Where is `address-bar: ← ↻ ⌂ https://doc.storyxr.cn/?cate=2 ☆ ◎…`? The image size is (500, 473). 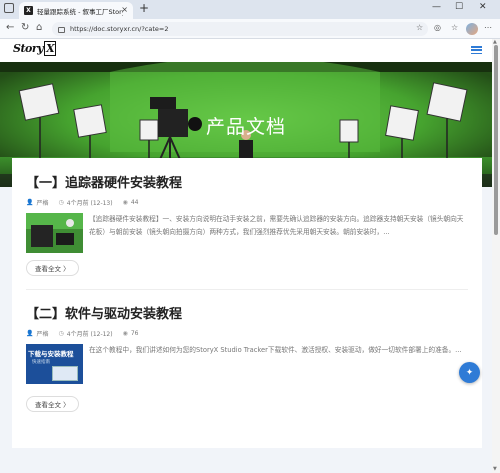 address-bar: ← ↻ ⌂ https://doc.storyxr.cn/?cate=2 ☆ ◎… is located at coordinates (250, 29).